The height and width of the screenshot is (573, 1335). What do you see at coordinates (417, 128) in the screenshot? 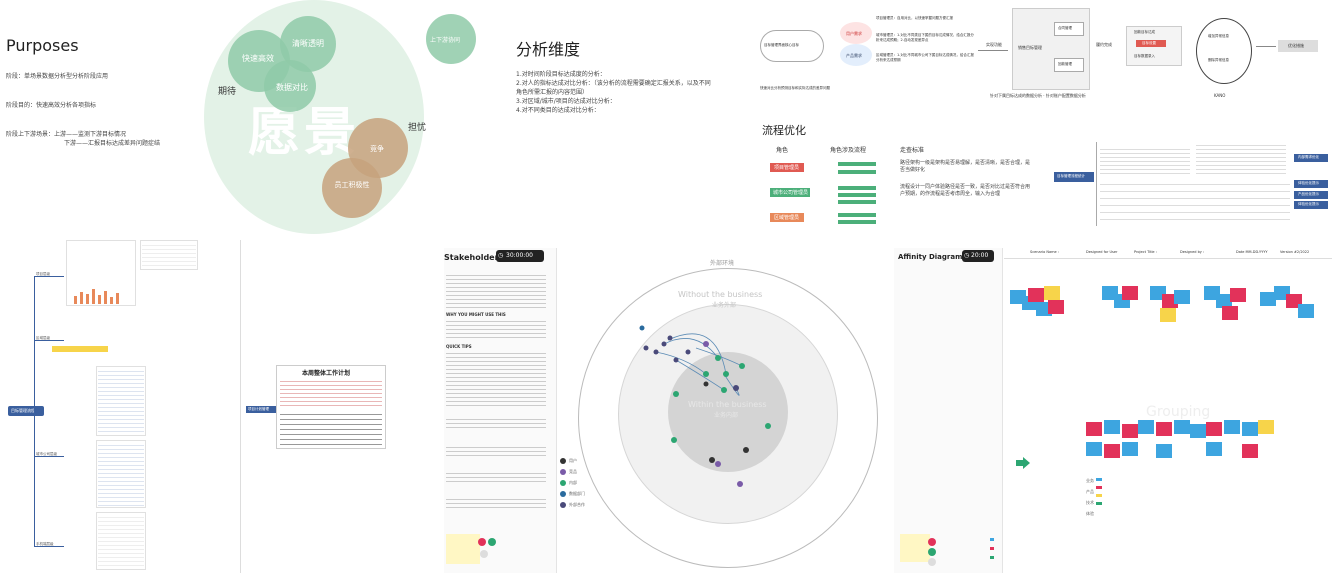
I see `label-danyou: 担忧` at bounding box center [417, 128].